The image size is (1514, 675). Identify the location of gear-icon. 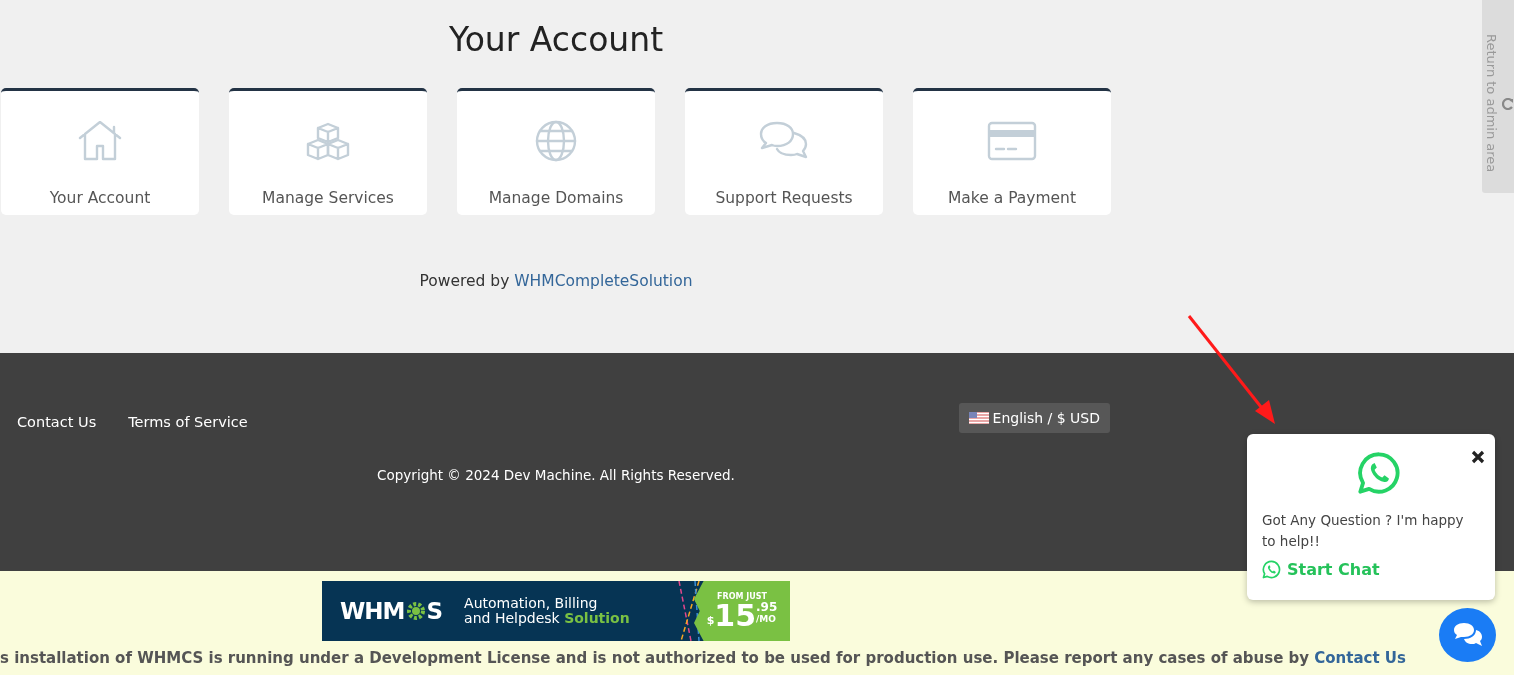
(415, 611).